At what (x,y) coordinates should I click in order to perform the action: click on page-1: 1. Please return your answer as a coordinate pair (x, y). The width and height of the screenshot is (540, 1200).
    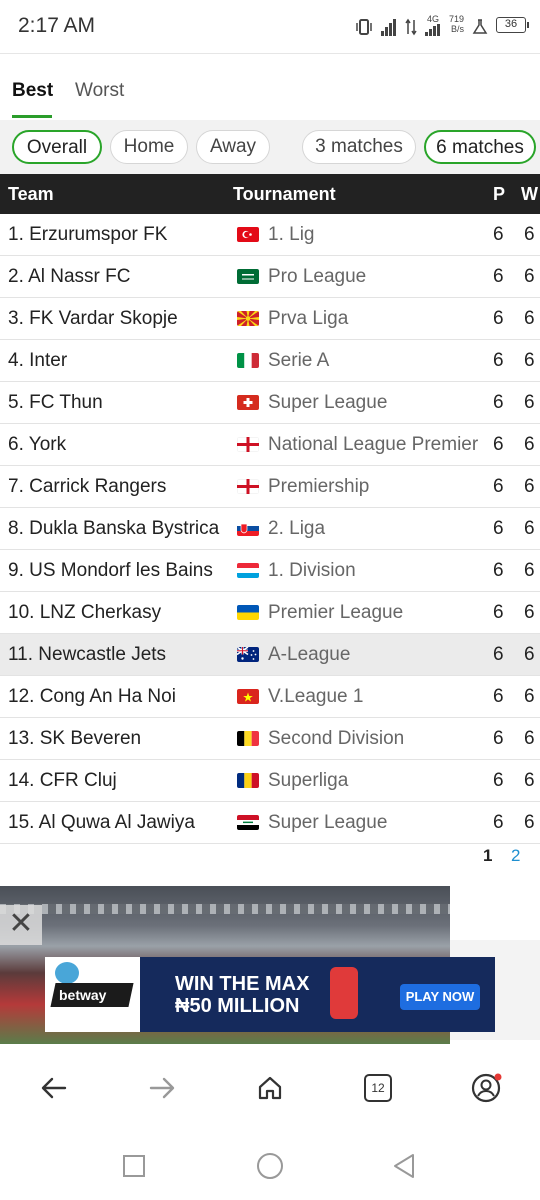
    Looking at the image, I should click on (487, 856).